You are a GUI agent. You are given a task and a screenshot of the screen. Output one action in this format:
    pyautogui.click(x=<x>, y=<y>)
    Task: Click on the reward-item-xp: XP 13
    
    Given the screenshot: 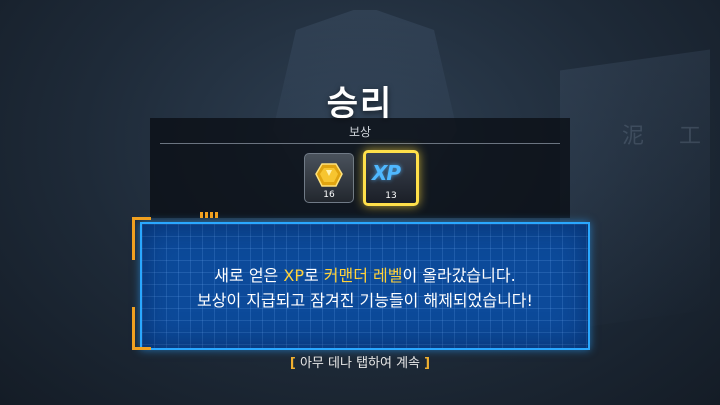 What is the action you would take?
    pyautogui.click(x=391, y=178)
    